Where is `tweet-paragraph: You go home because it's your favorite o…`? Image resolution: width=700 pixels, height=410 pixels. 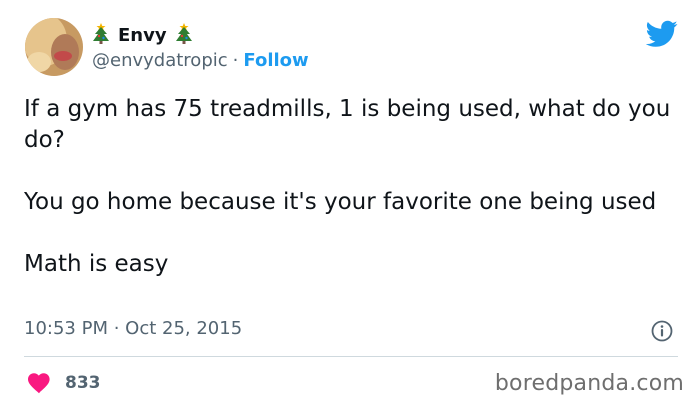
tweet-paragraph: You go home because it's your favorite o… is located at coordinates (340, 202).